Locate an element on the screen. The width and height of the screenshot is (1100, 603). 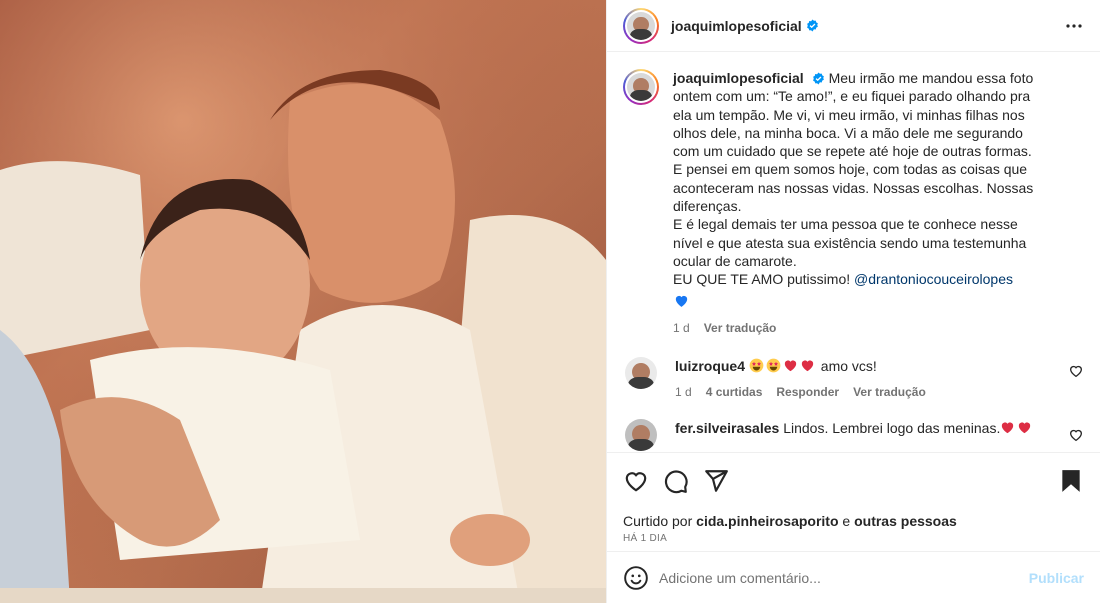
more-options-button is located at coordinates (1074, 26).